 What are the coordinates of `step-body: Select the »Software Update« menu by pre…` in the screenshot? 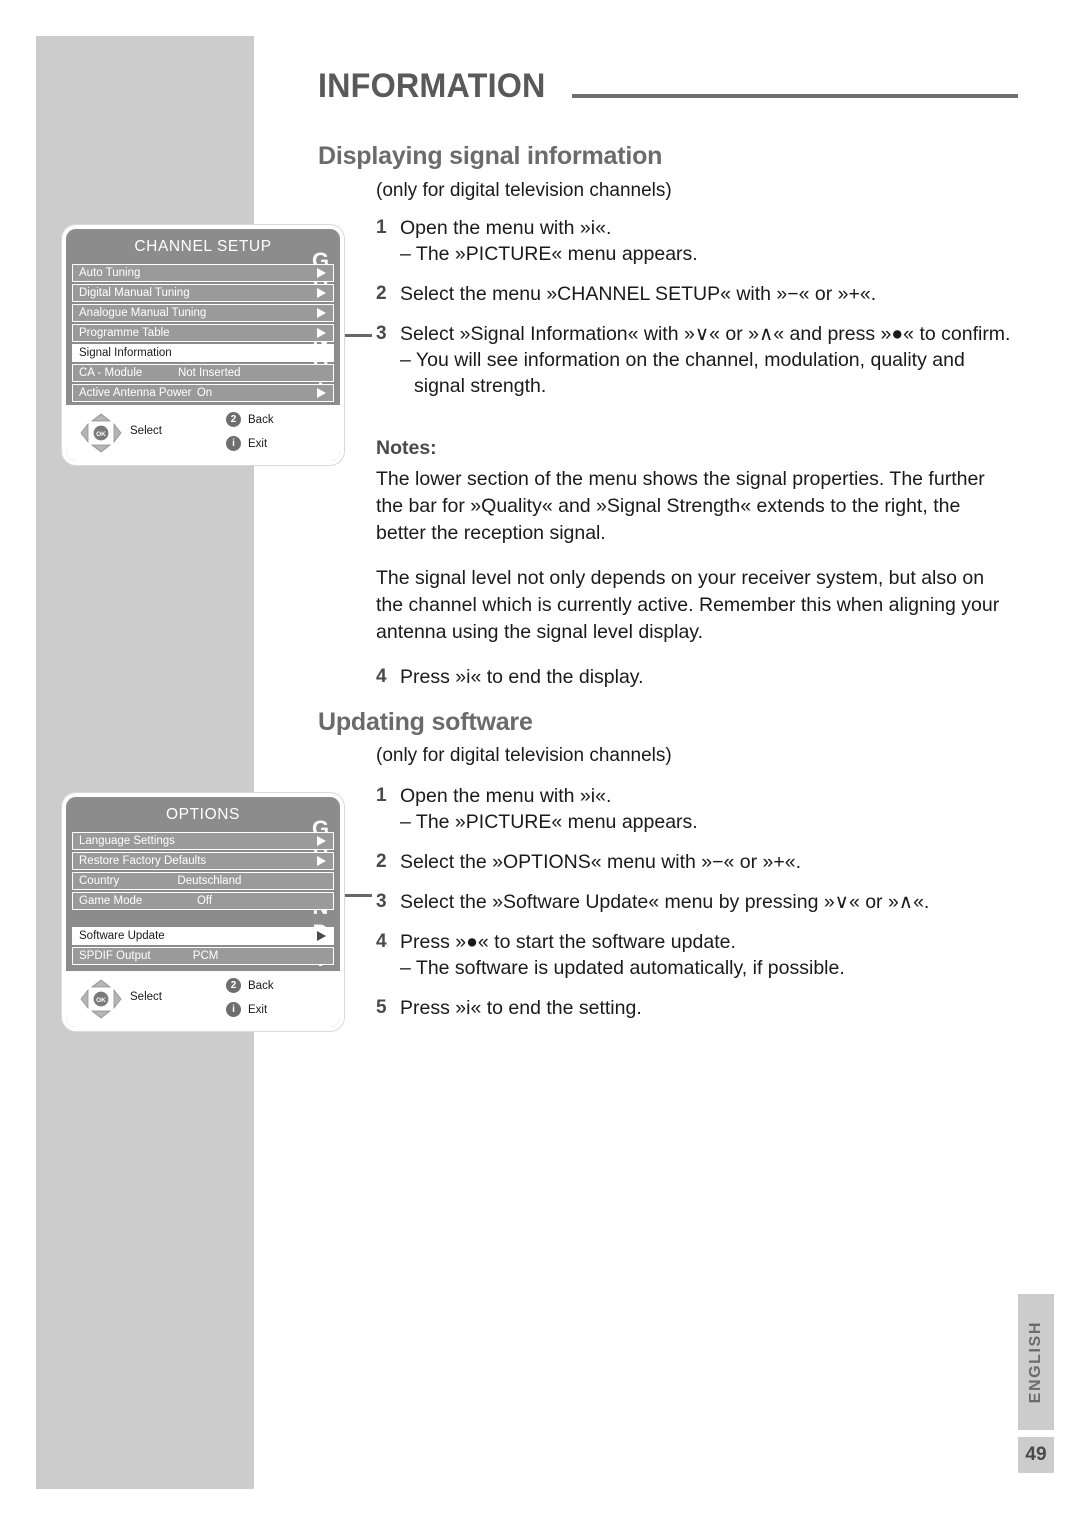 It's located at (708, 902).